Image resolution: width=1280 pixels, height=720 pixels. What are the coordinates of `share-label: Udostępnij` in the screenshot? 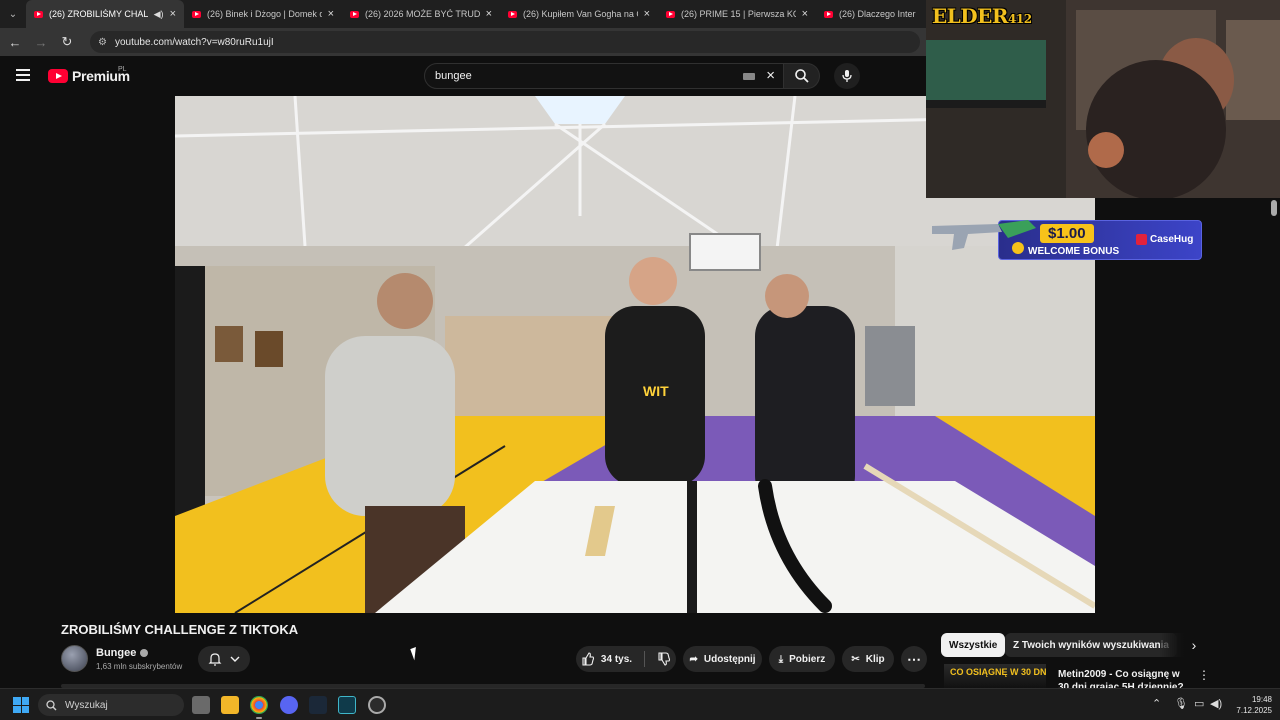 It's located at (729, 659).